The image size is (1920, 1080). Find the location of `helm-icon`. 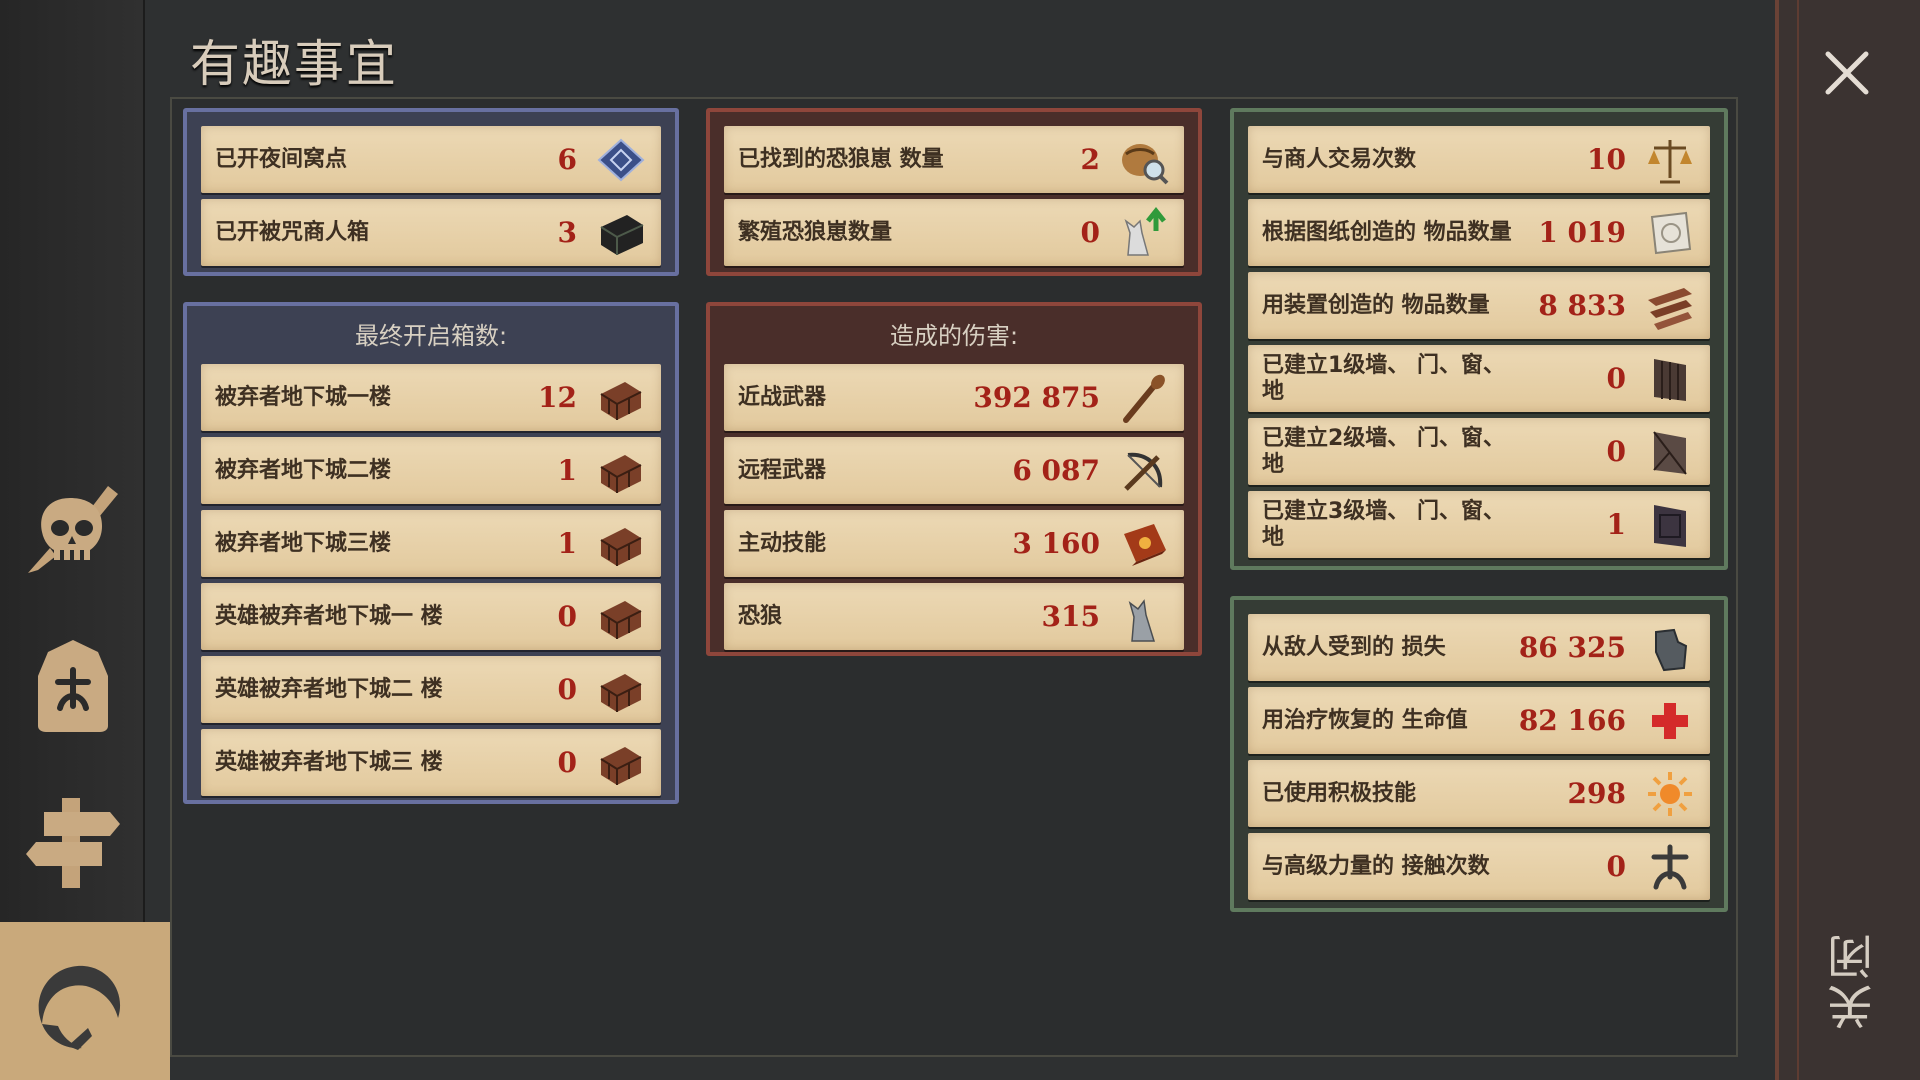

helm-icon is located at coordinates (73, 686).